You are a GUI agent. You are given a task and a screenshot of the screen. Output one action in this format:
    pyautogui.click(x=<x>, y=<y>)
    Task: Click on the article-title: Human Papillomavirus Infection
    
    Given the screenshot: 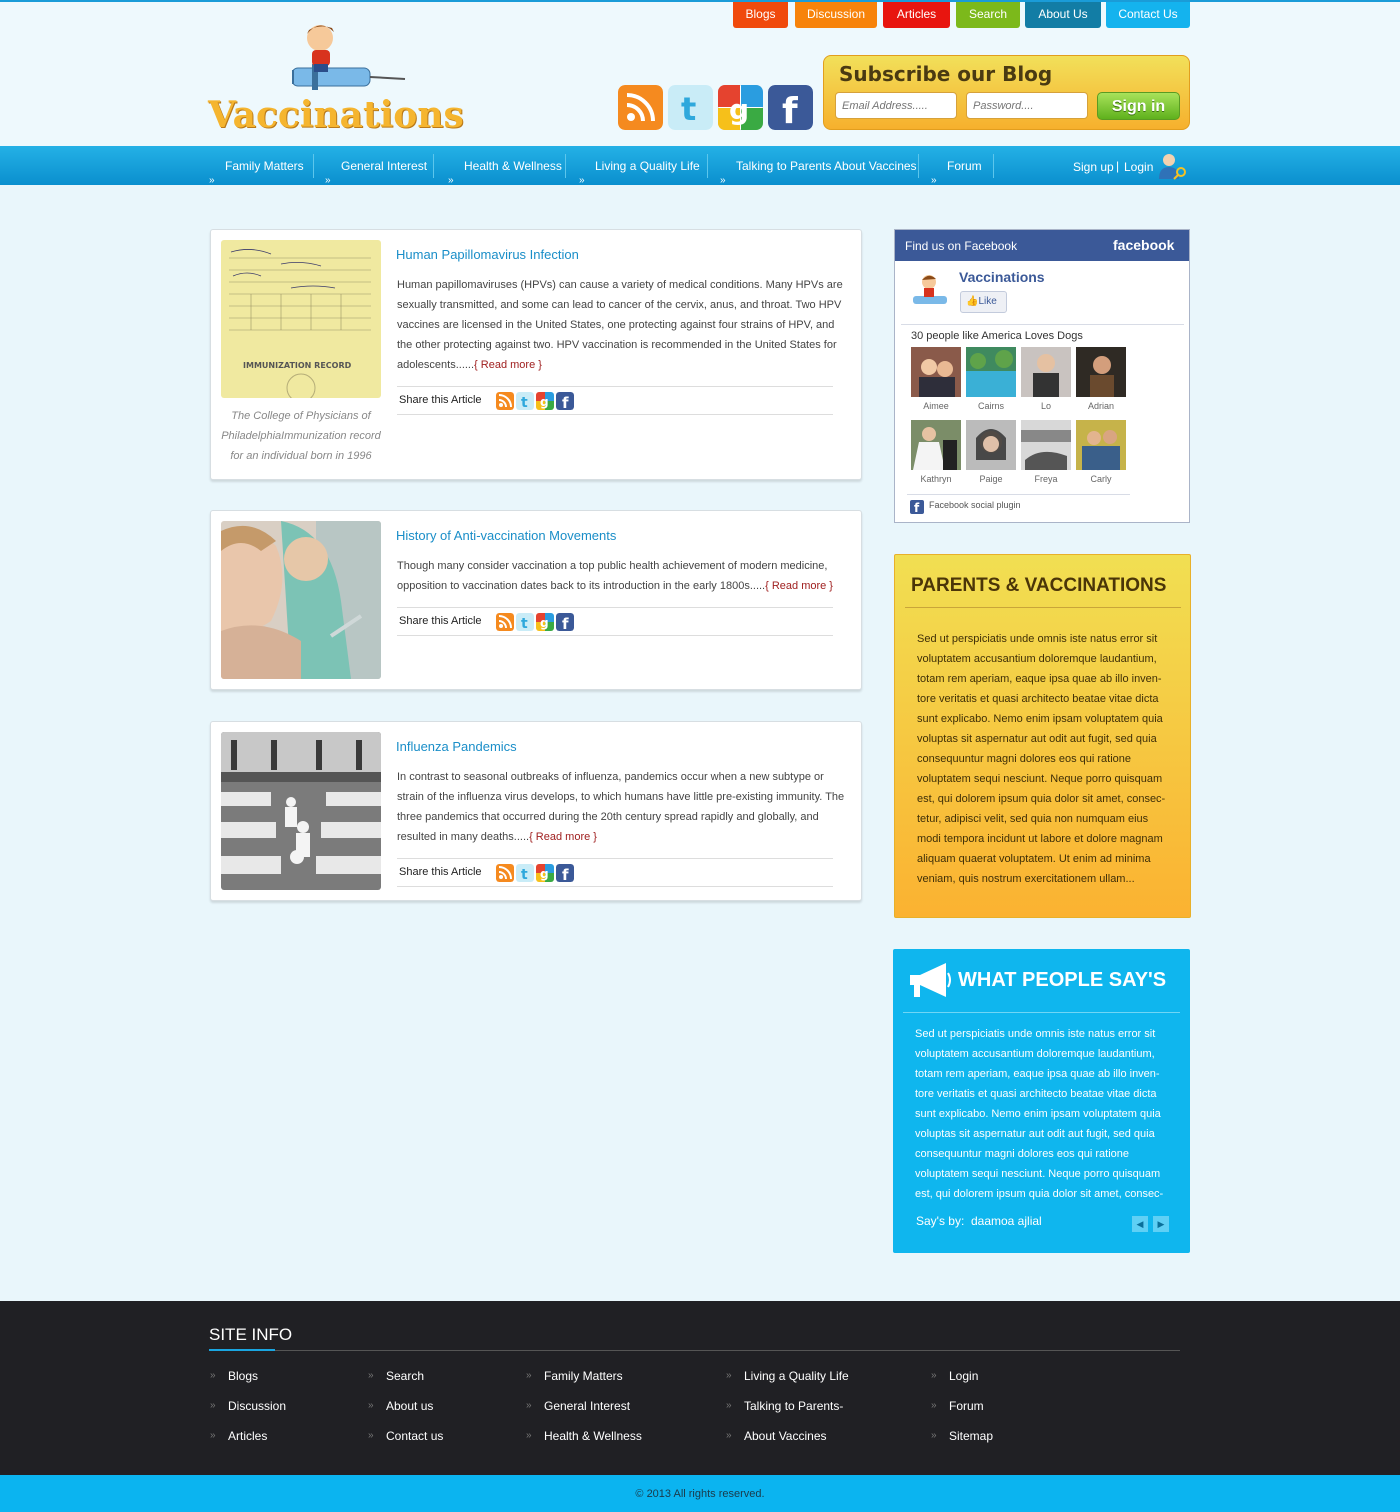 What is the action you would take?
    pyautogui.click(x=487, y=254)
    